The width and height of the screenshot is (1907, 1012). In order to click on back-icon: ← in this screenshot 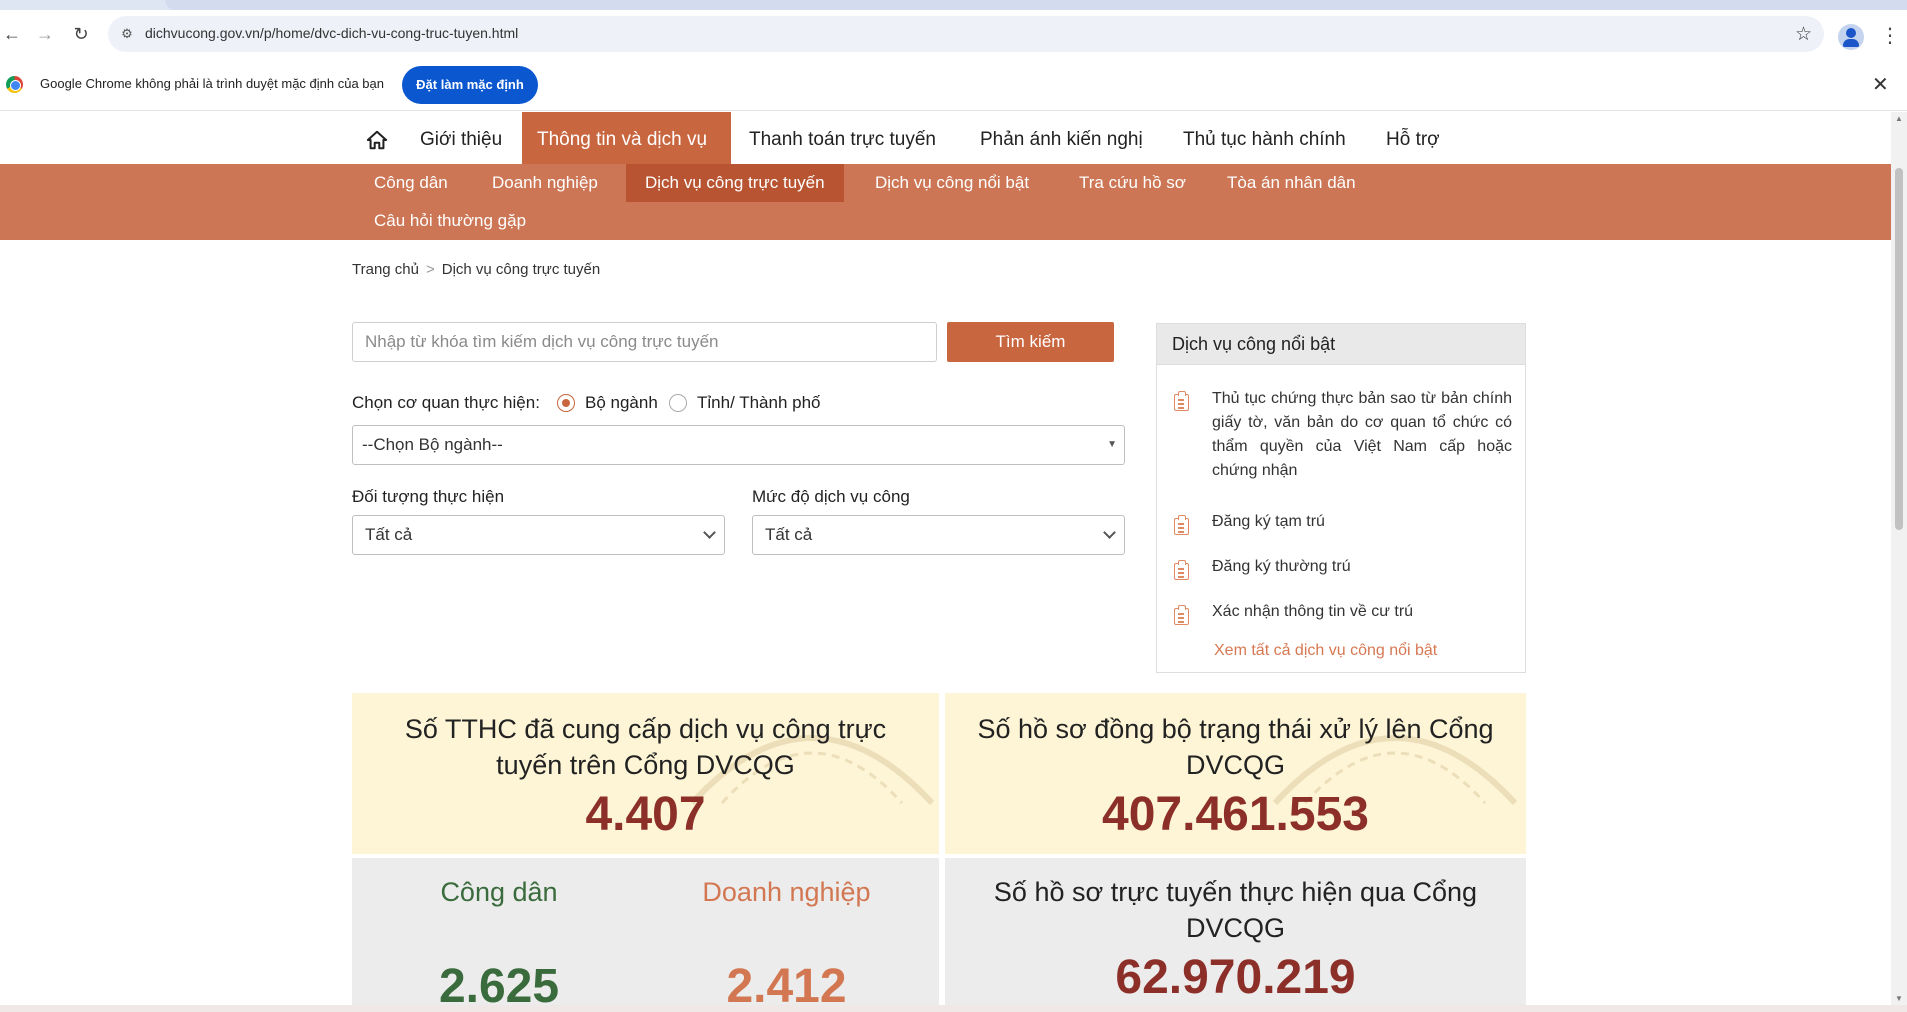, I will do `click(12, 34)`.